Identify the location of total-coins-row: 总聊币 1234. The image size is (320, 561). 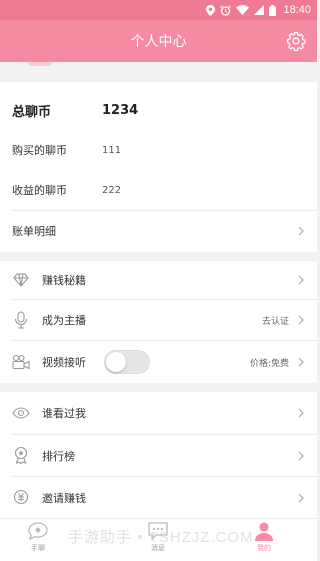
(158, 110).